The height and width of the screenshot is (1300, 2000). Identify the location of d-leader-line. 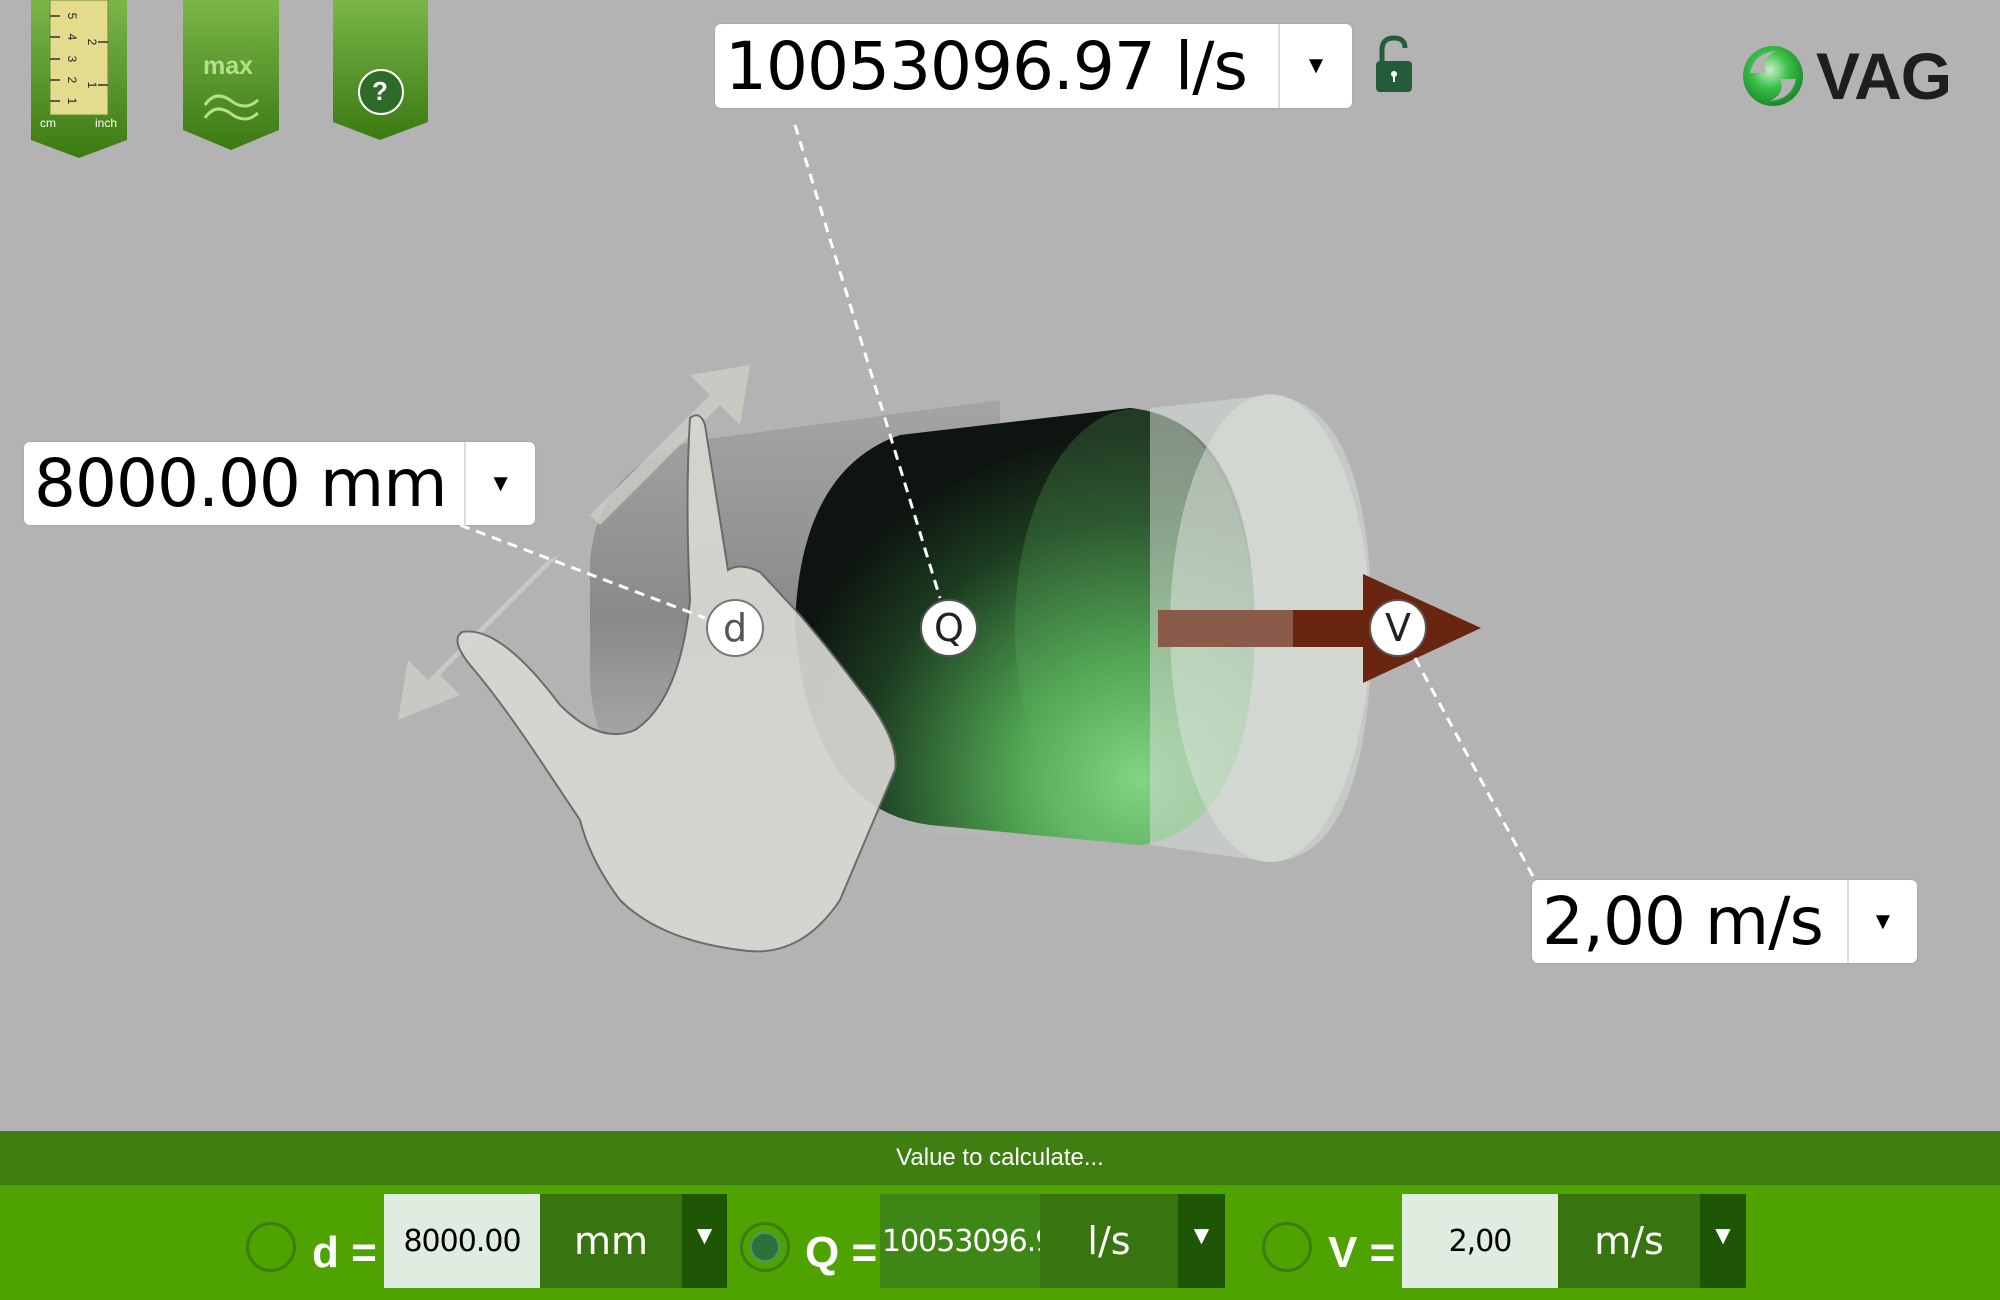
(582, 571).